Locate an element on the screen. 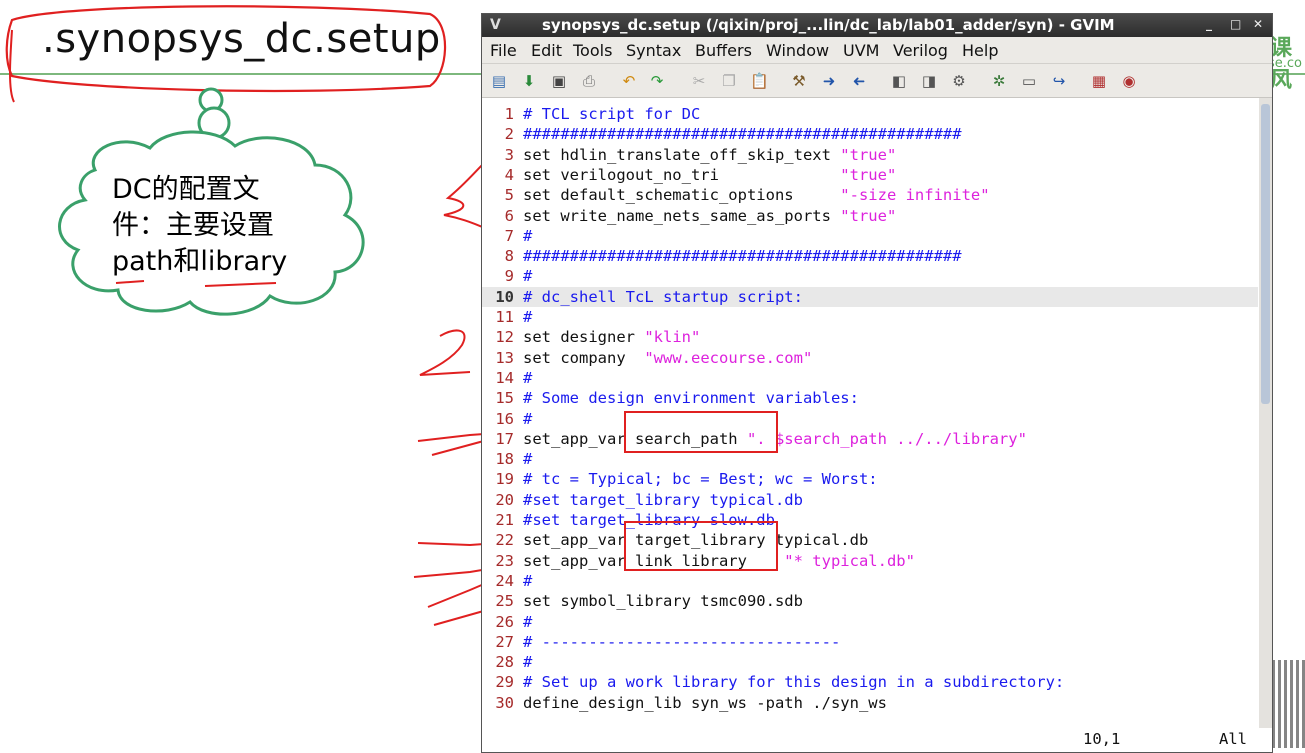 This screenshot has width=1305, height=753. open-icon: ▤ is located at coordinates (499, 81).